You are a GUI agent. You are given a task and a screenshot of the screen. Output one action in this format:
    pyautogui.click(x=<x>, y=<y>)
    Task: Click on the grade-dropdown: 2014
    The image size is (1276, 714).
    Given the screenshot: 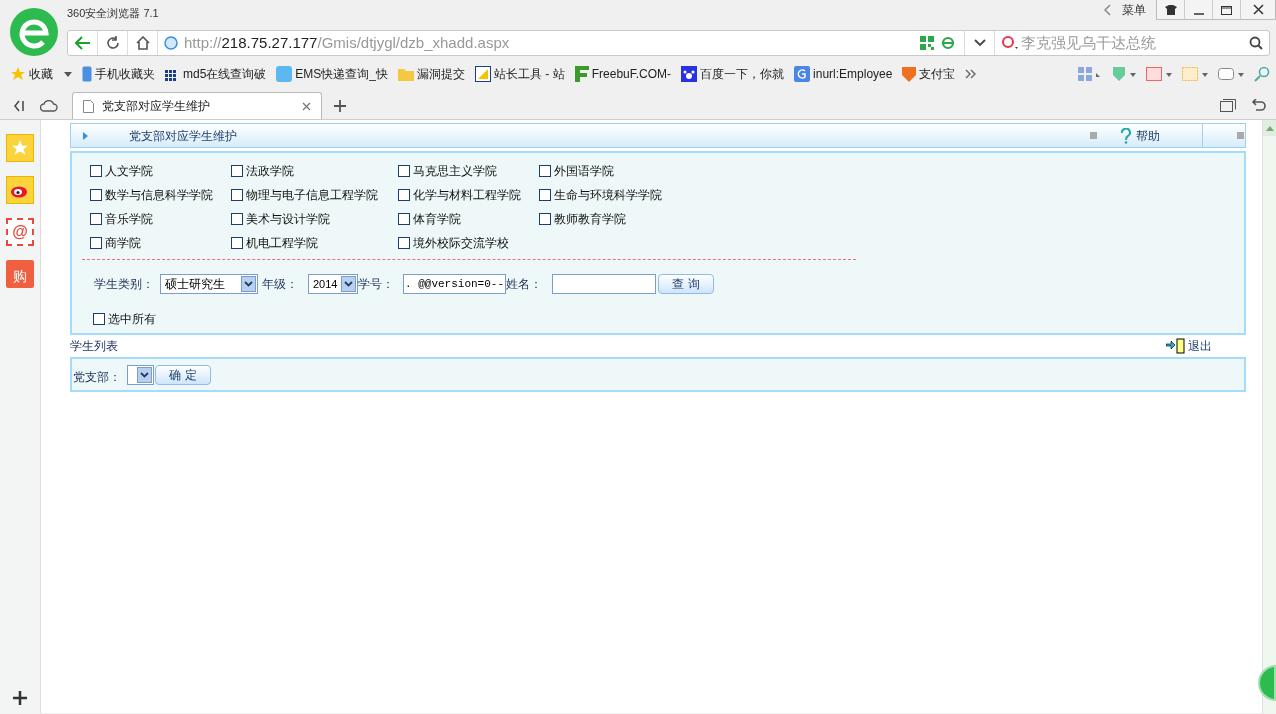 What is the action you would take?
    pyautogui.click(x=333, y=284)
    